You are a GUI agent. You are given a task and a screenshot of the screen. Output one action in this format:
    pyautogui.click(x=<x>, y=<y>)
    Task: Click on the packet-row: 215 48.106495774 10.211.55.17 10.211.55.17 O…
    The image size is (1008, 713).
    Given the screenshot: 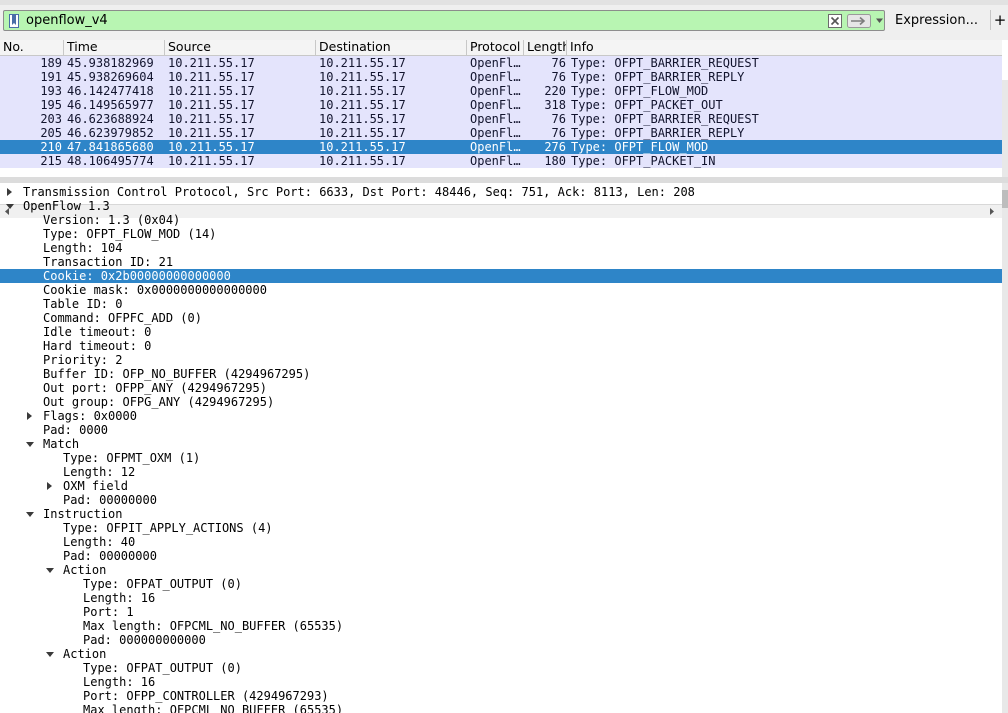 What is the action you would take?
    pyautogui.click(x=501, y=161)
    